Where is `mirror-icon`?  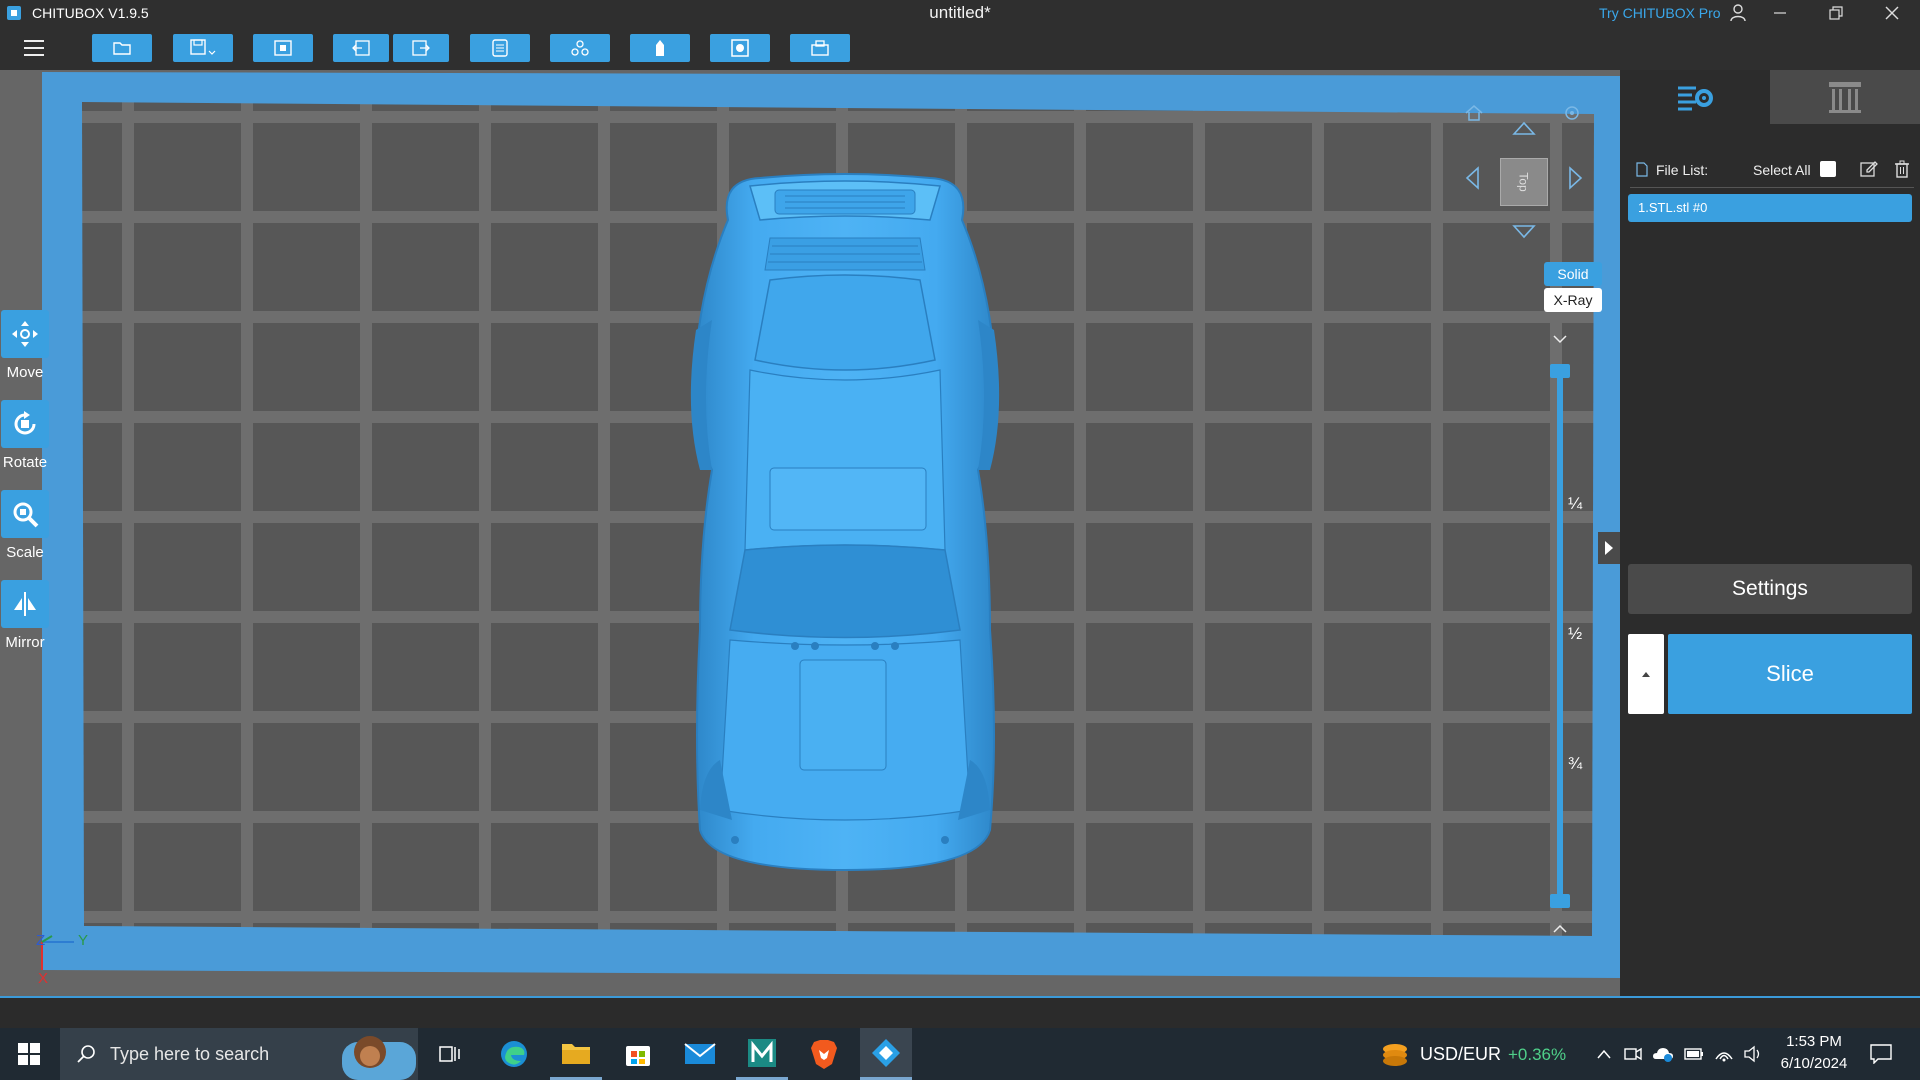
mirror-icon is located at coordinates (25, 604).